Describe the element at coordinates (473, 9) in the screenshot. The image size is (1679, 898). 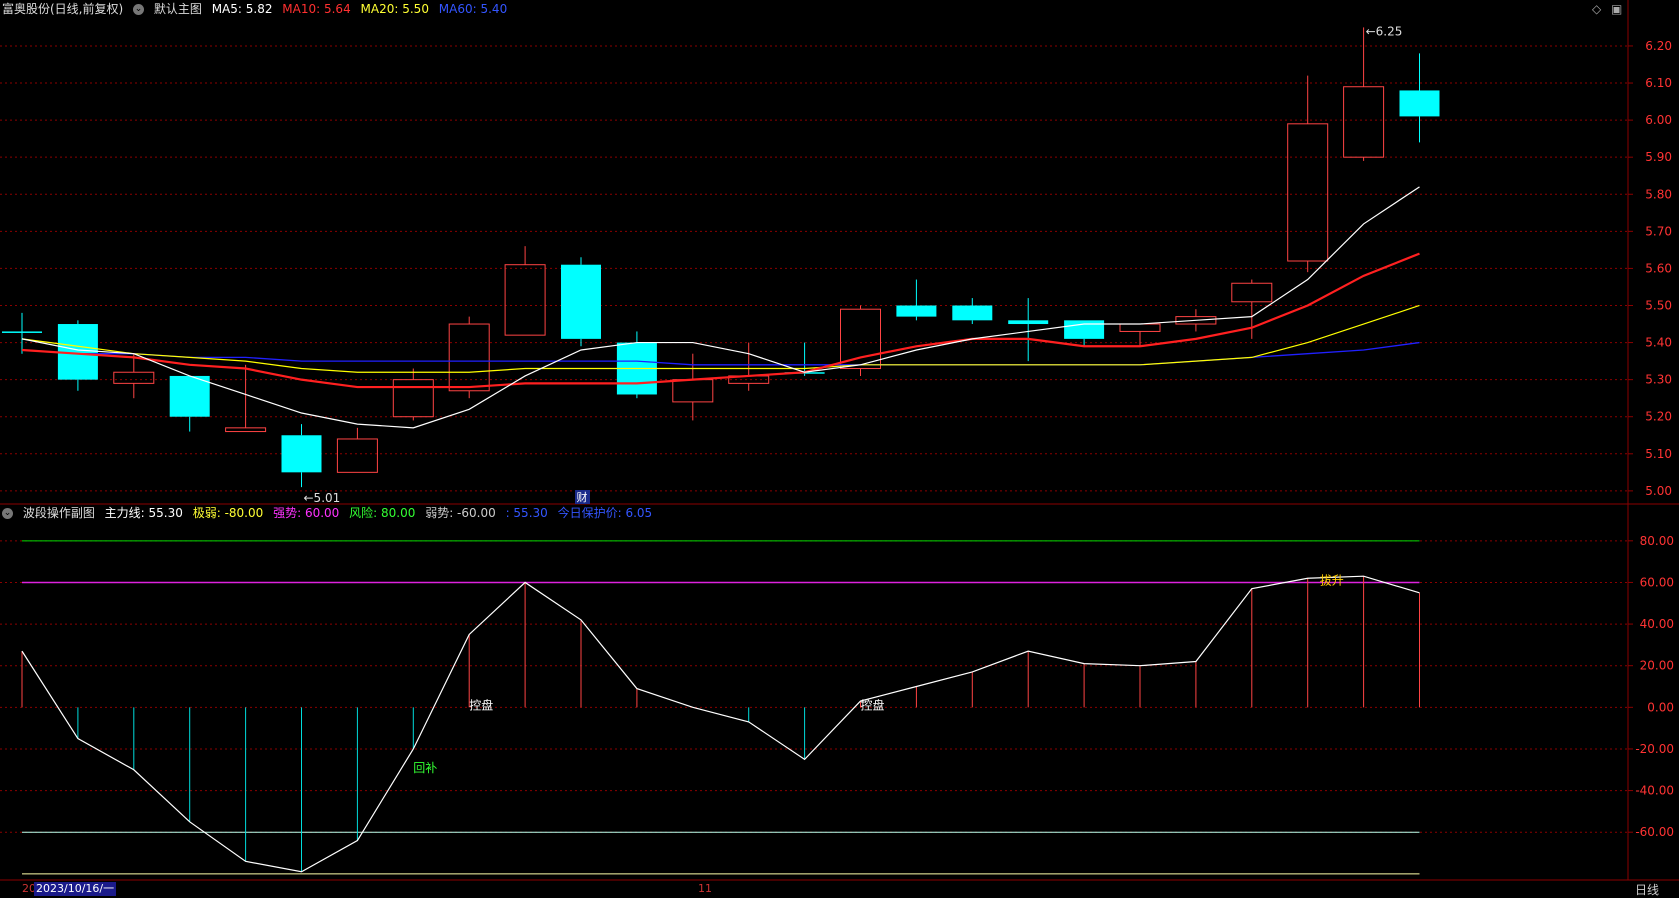
I see `ma60-value: MA60: 5.40` at that location.